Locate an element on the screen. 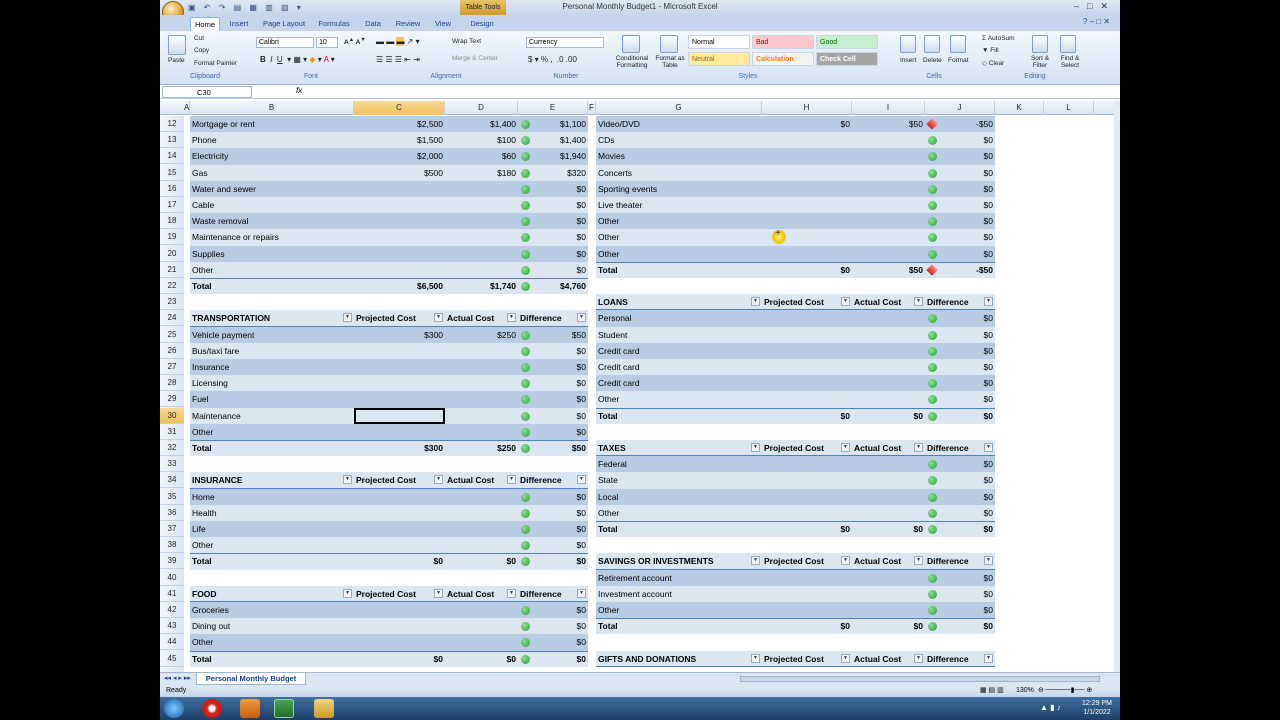 This screenshot has width=1280, height=720. row-header-33: 33 is located at coordinates (172, 464).